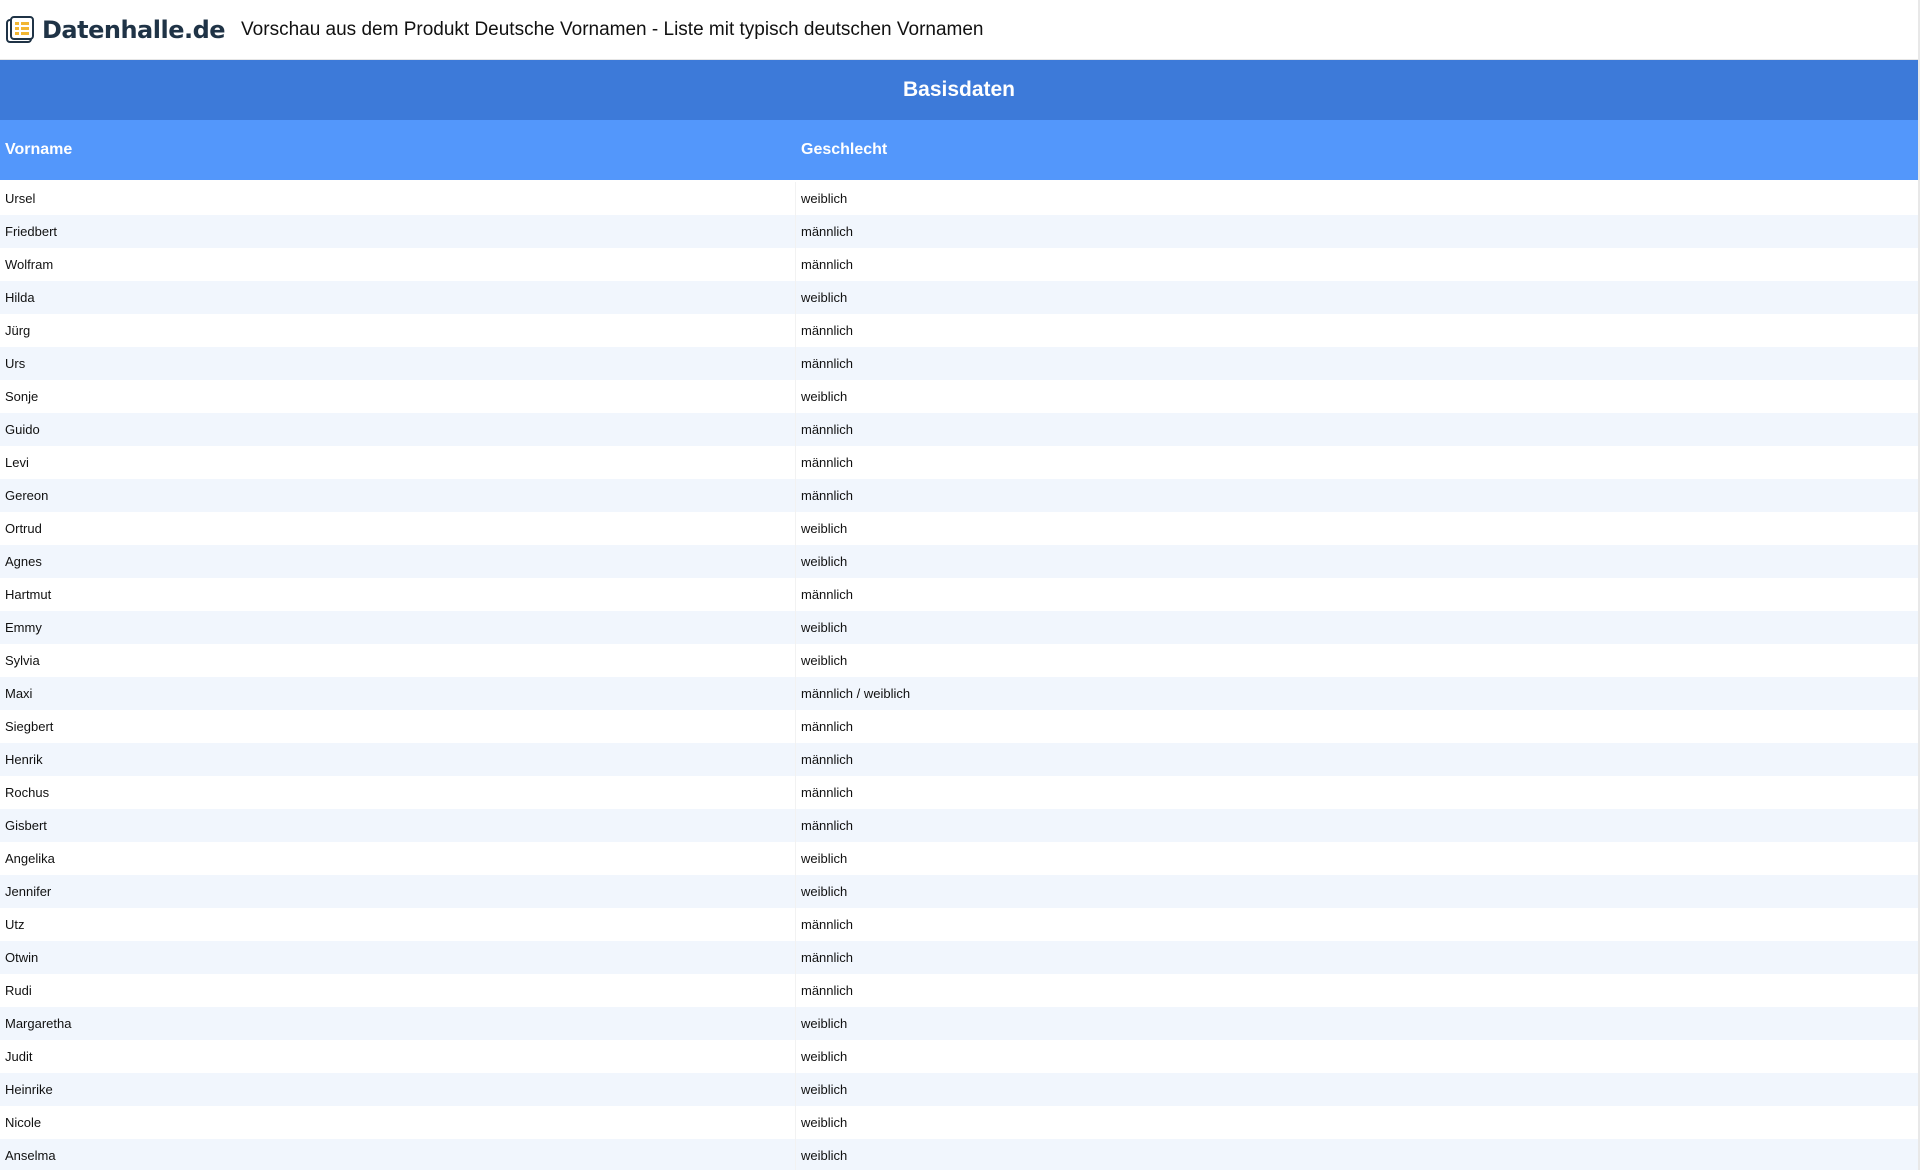  Describe the element at coordinates (398, 462) in the screenshot. I see `cell-vorname: Levi` at that location.